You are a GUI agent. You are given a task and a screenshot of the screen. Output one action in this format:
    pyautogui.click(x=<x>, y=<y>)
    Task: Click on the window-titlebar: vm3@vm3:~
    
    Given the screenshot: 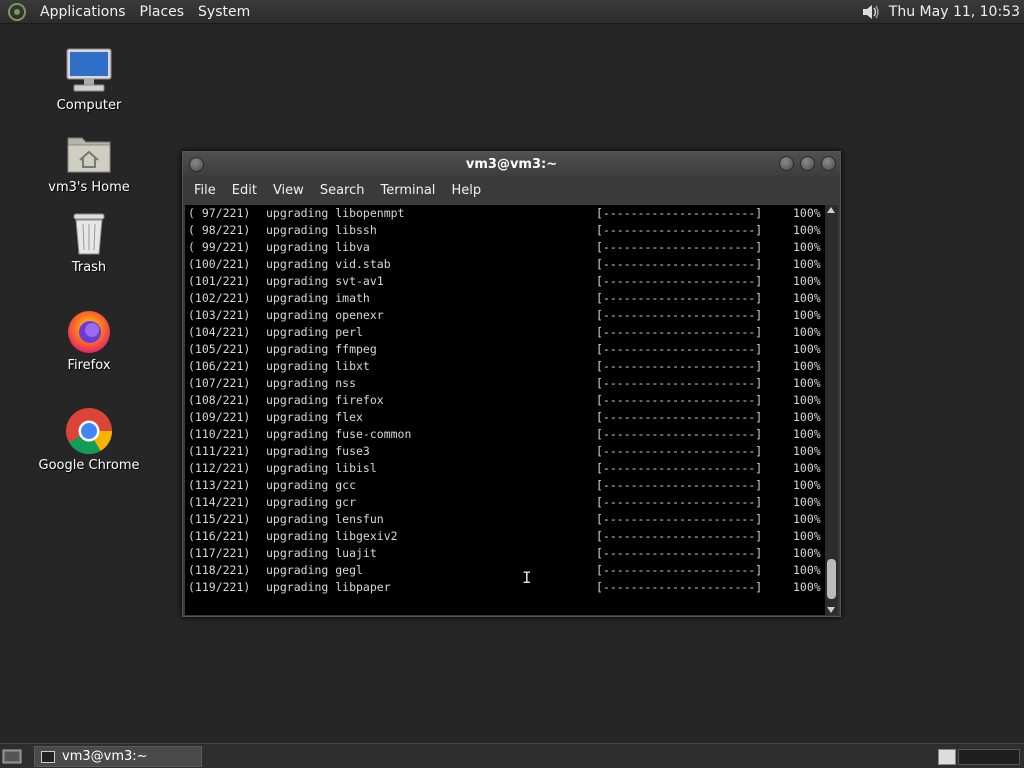 What is the action you would take?
    pyautogui.click(x=511, y=164)
    